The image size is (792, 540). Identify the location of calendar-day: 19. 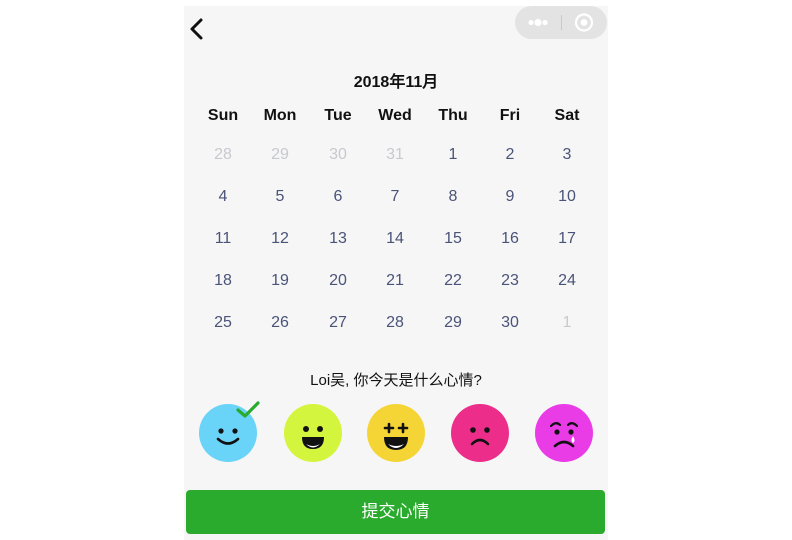
(280, 281).